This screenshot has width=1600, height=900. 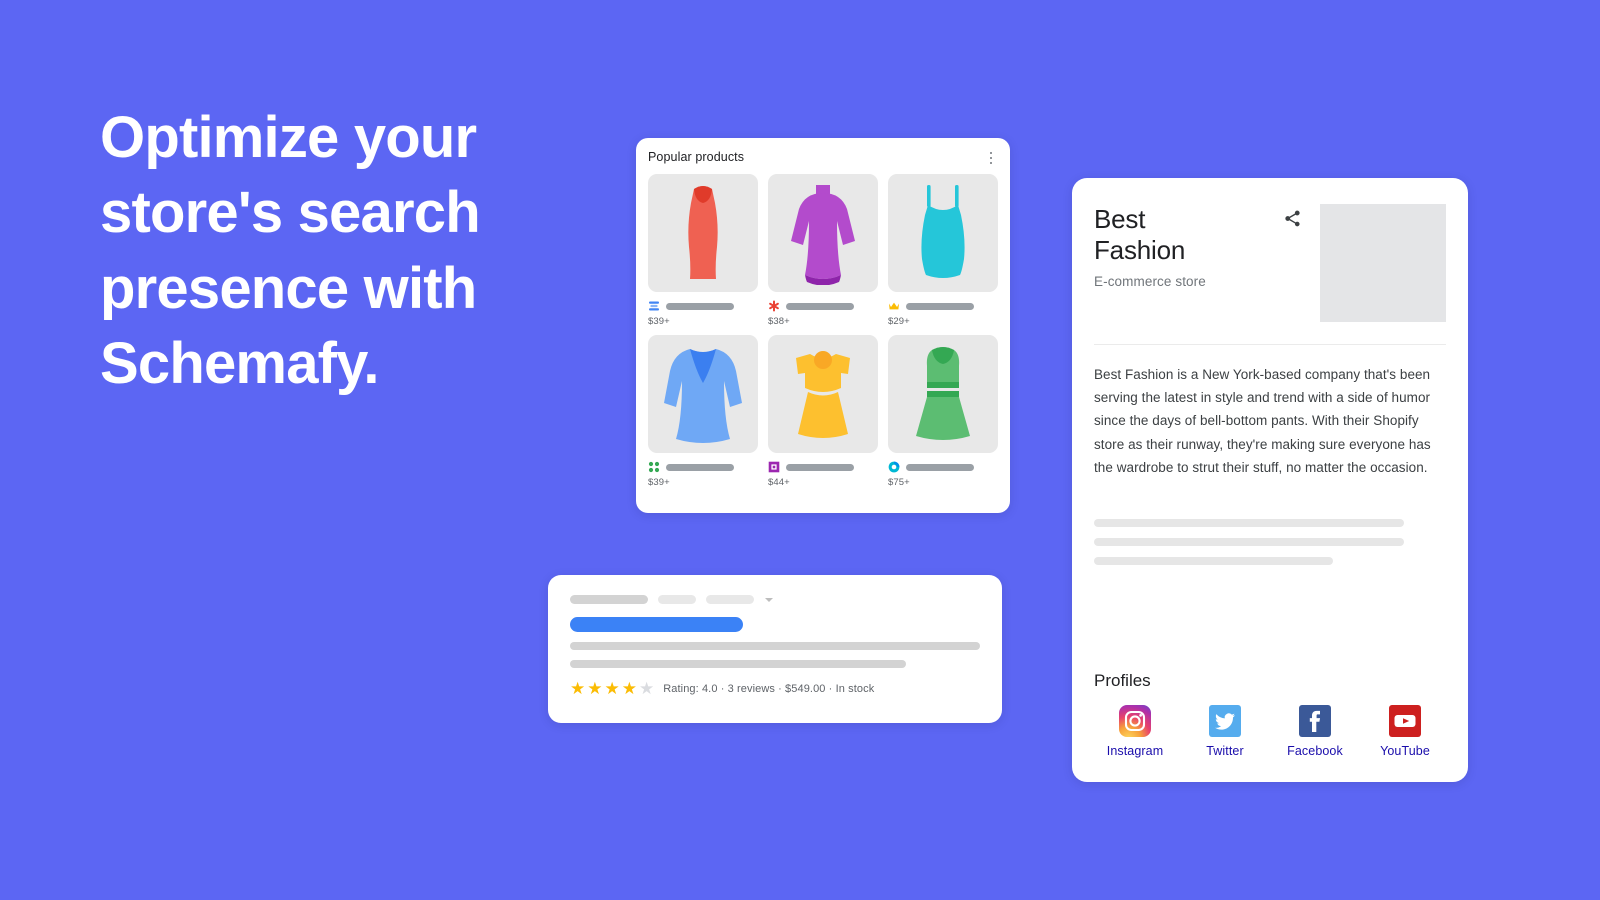 What do you see at coordinates (1225, 751) in the screenshot?
I see `profile-label: Twitter` at bounding box center [1225, 751].